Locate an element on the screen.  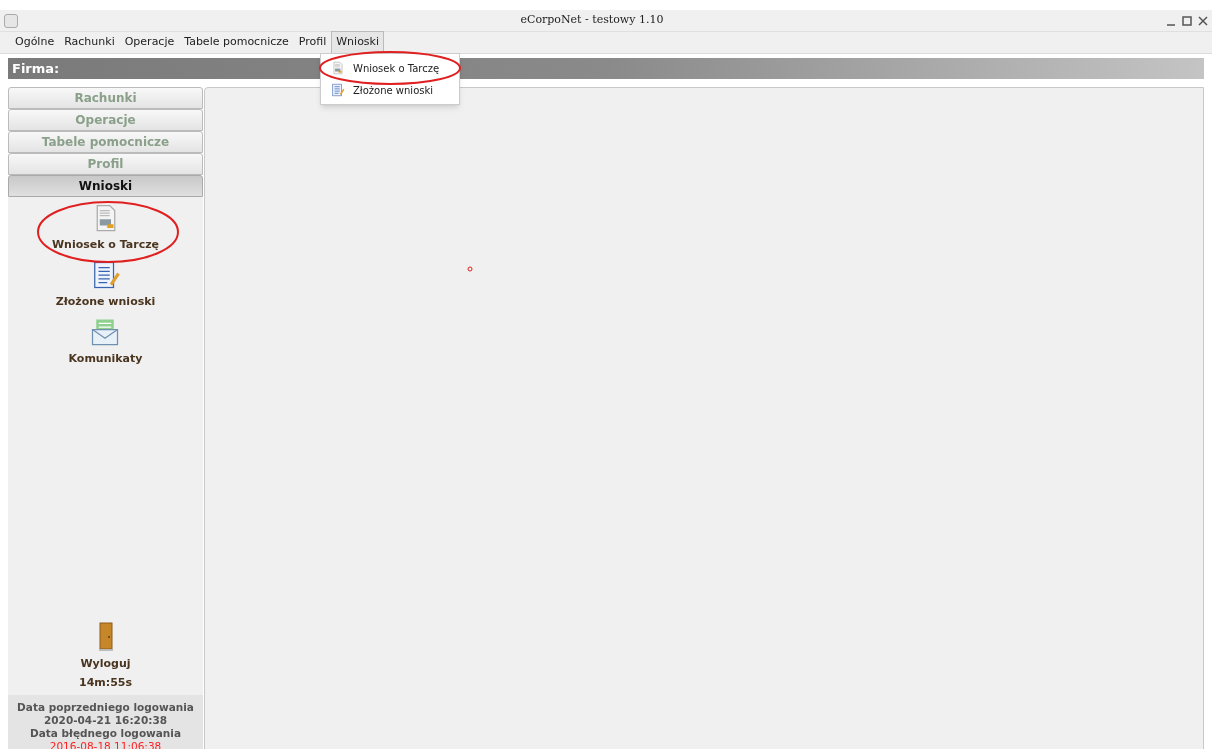
sidebar-shortcut: Złożone wnioski is located at coordinates (105, 288).